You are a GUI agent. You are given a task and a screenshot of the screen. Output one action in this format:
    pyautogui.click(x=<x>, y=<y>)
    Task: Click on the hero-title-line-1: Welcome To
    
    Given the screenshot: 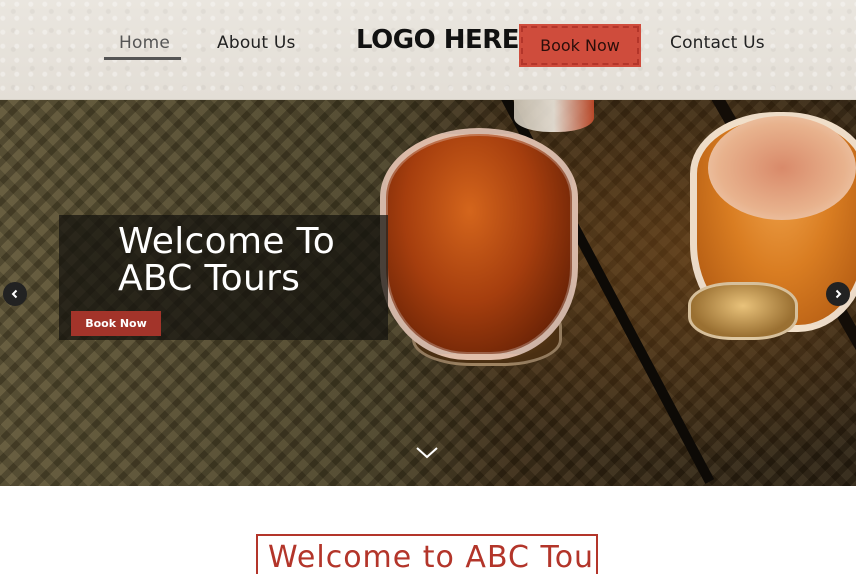 What is the action you would take?
    pyautogui.click(x=227, y=241)
    